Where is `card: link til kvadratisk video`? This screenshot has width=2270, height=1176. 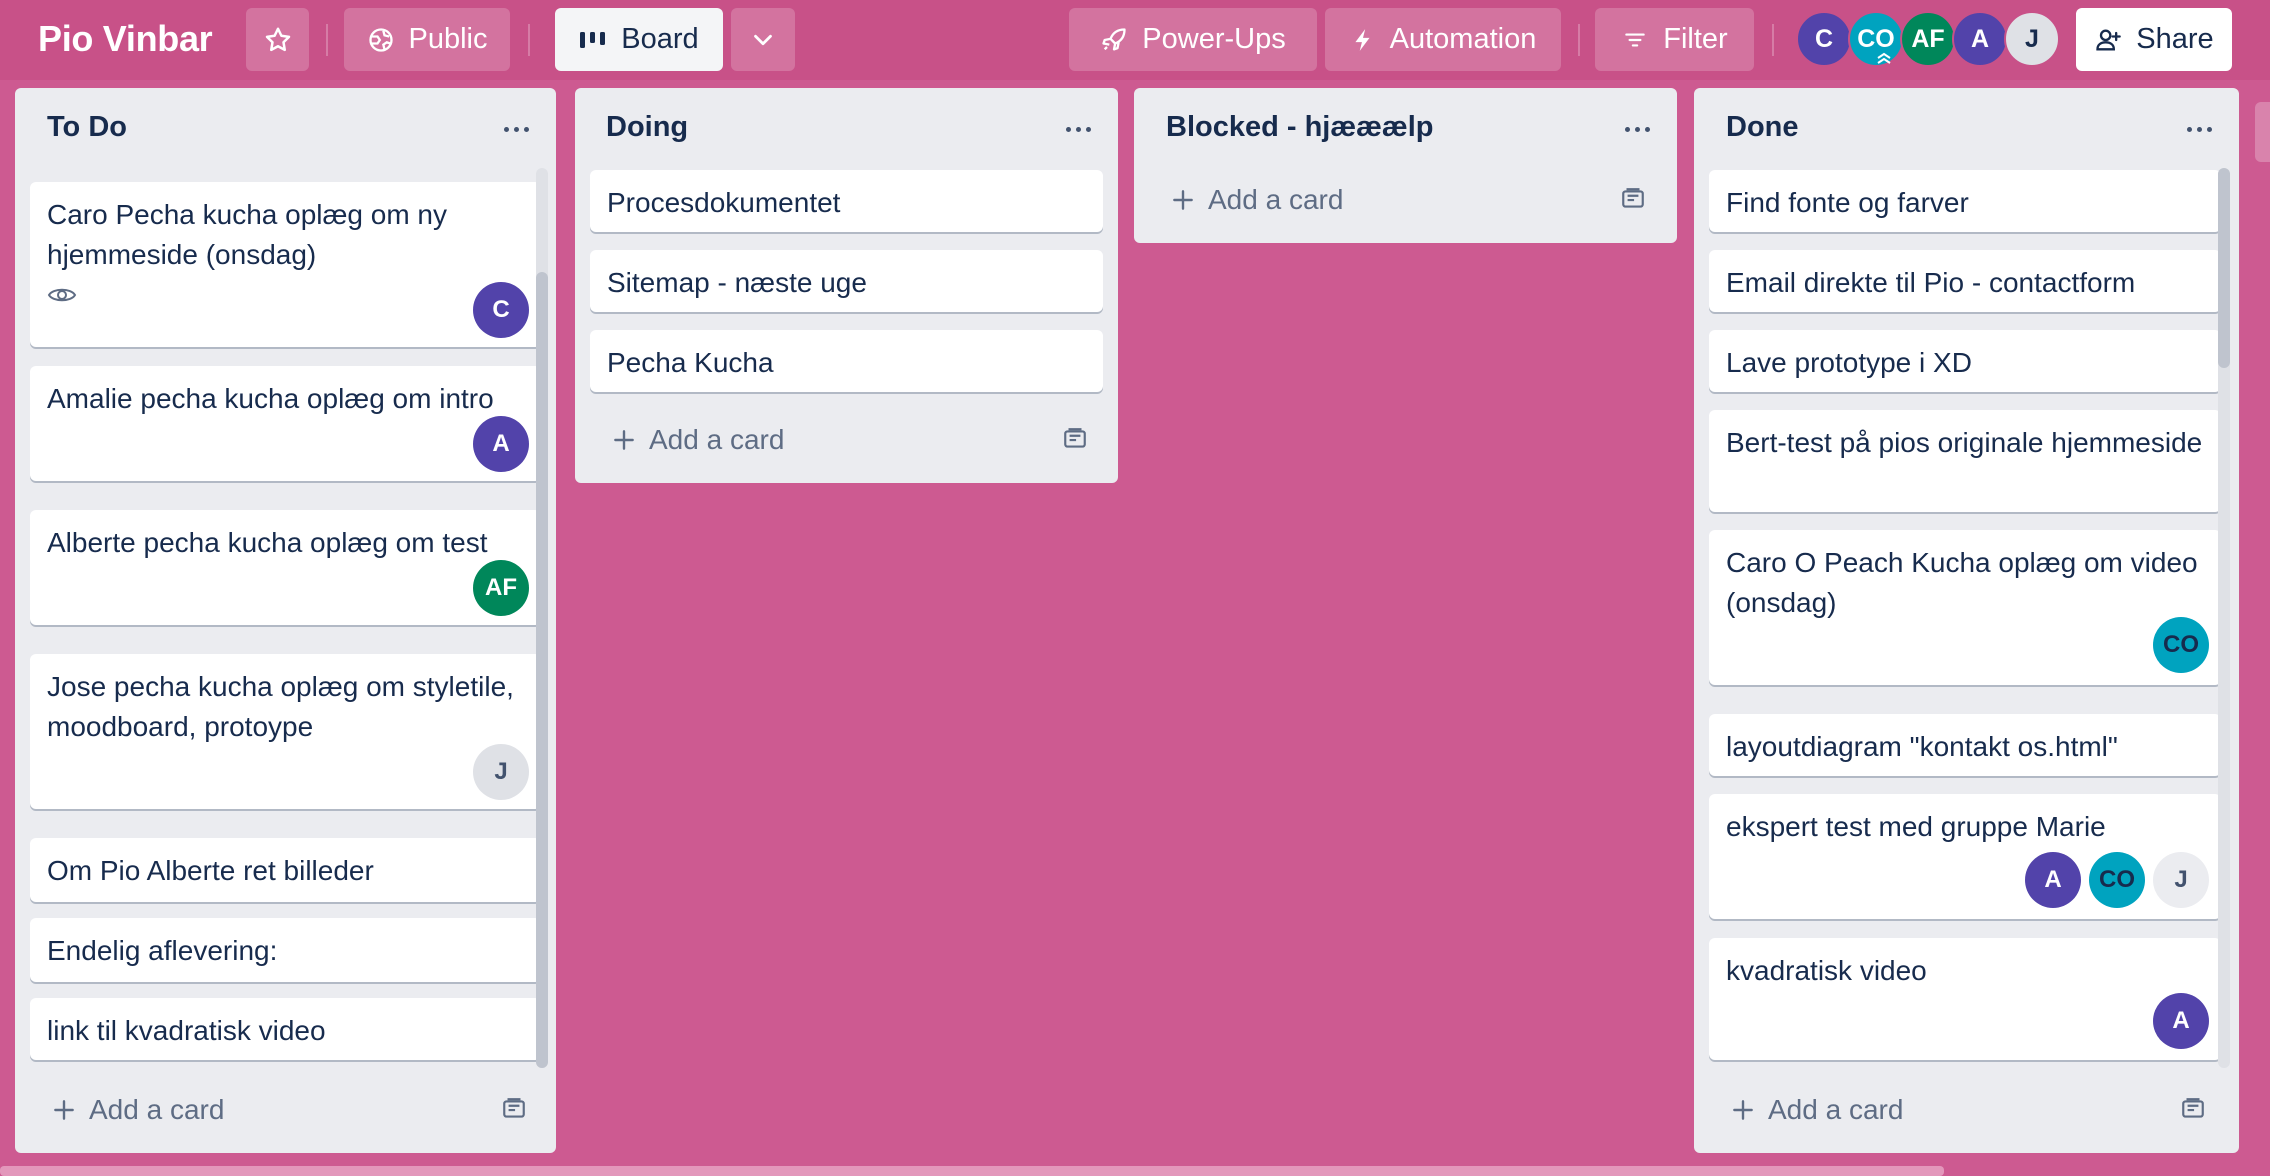 card: link til kvadratisk video is located at coordinates (285, 1029).